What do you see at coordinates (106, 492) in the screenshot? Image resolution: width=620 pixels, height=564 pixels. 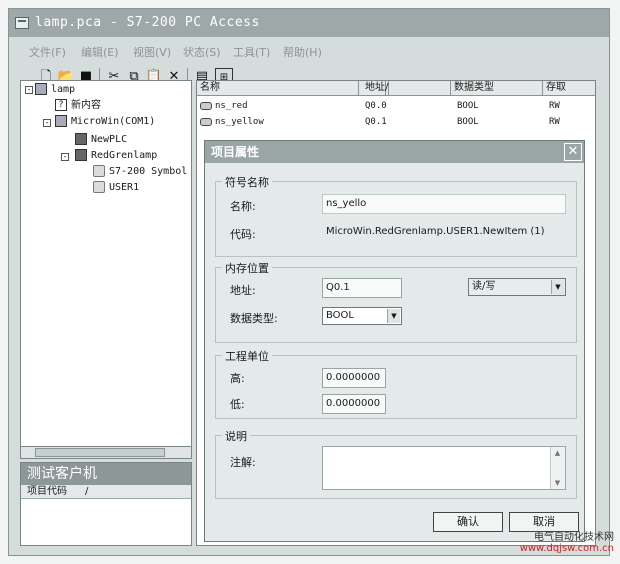 I see `test-client-column-header: 项目代码 /` at bounding box center [106, 492].